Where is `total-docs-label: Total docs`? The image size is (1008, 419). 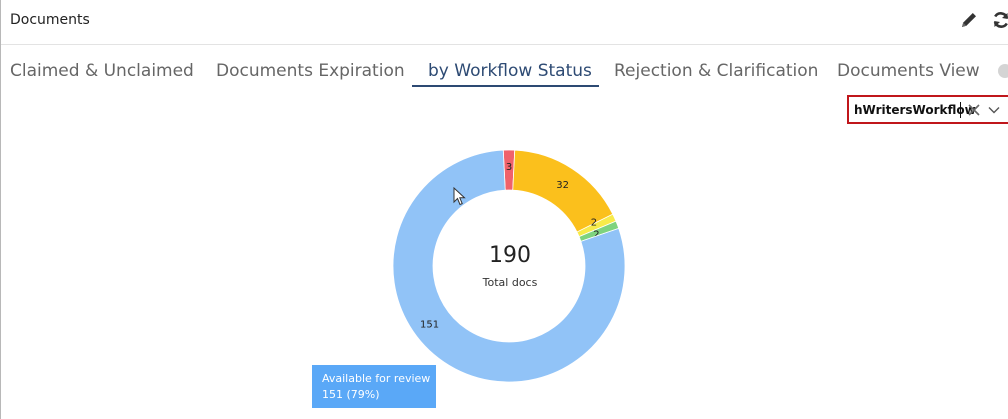
total-docs-label: Total docs is located at coordinates (510, 282).